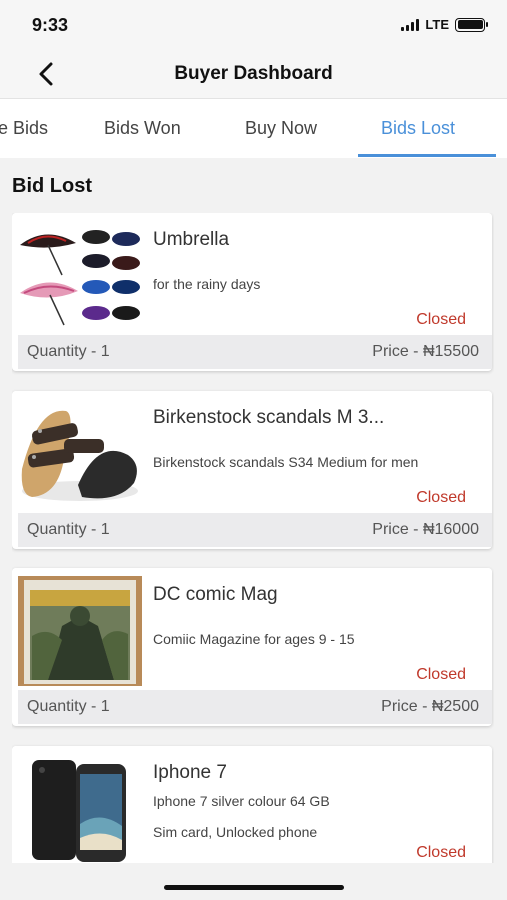 The height and width of the screenshot is (900, 507). I want to click on item-description: Comiic Magazine for ages 9 - 15, so click(254, 639).